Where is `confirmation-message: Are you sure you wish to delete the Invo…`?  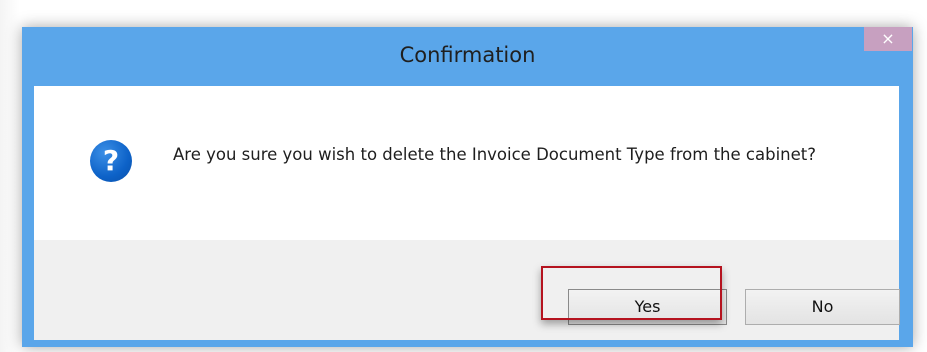
confirmation-message: Are you sure you wish to delete the Invo… is located at coordinates (494, 154).